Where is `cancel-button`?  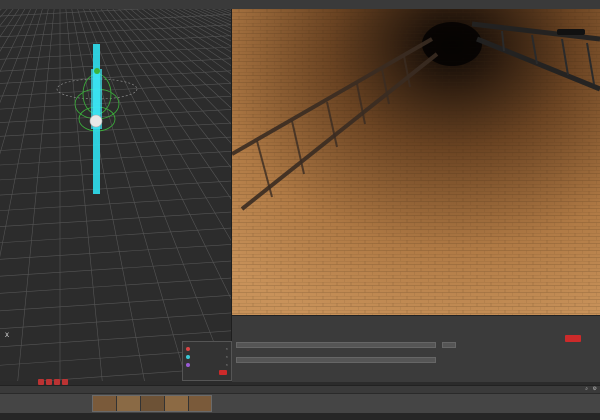
cancel-button is located at coordinates (590, 338).